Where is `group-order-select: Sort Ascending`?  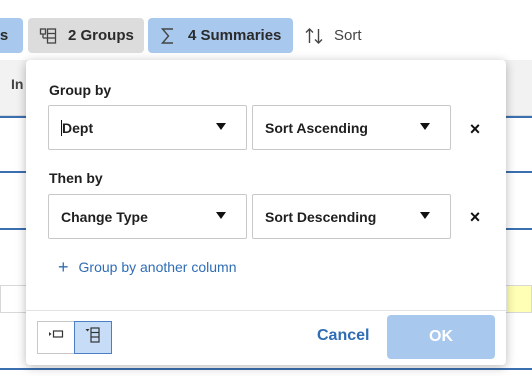 group-order-select: Sort Ascending is located at coordinates (351, 127).